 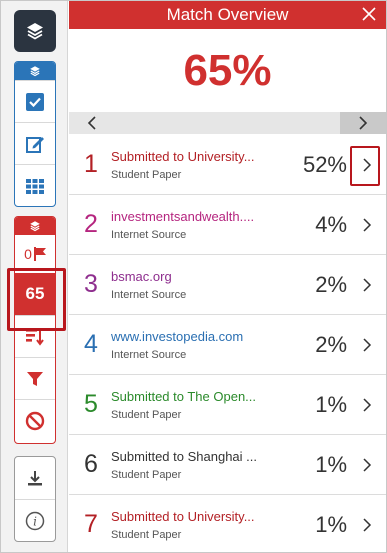 I want to click on download-button, so click(x=35, y=478).